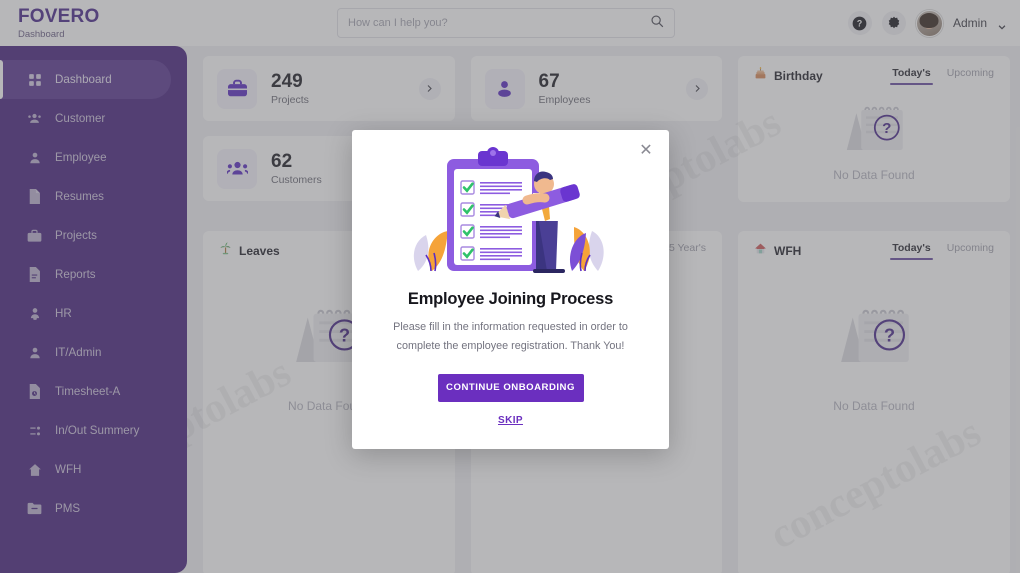  I want to click on skip-button: SKIP, so click(510, 420).